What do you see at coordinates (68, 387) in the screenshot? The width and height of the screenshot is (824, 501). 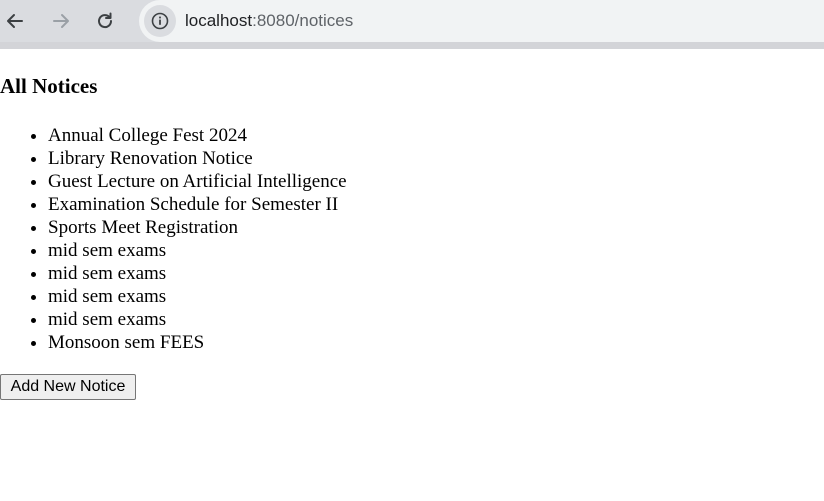 I see `add-notice-button: Add New Notice` at bounding box center [68, 387].